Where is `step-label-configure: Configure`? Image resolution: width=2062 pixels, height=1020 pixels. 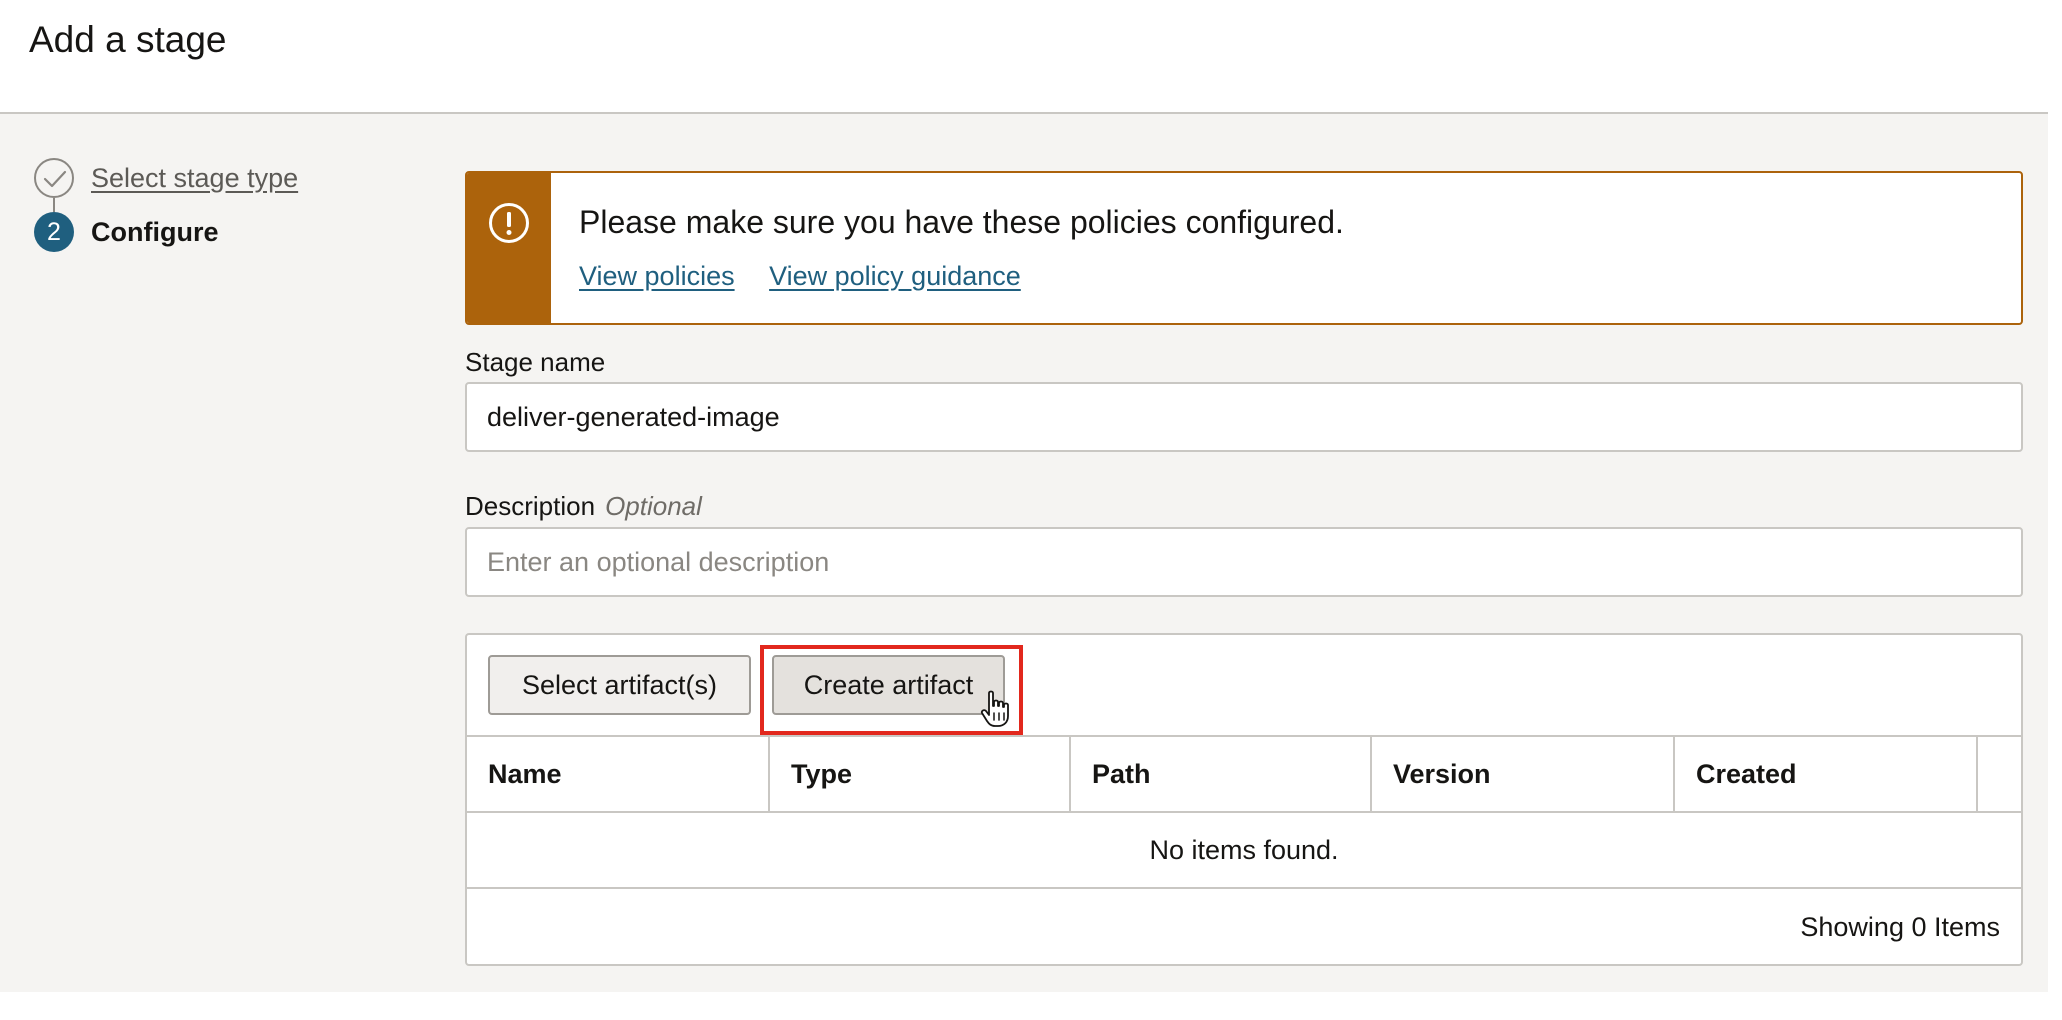
step-label-configure: Configure is located at coordinates (155, 232).